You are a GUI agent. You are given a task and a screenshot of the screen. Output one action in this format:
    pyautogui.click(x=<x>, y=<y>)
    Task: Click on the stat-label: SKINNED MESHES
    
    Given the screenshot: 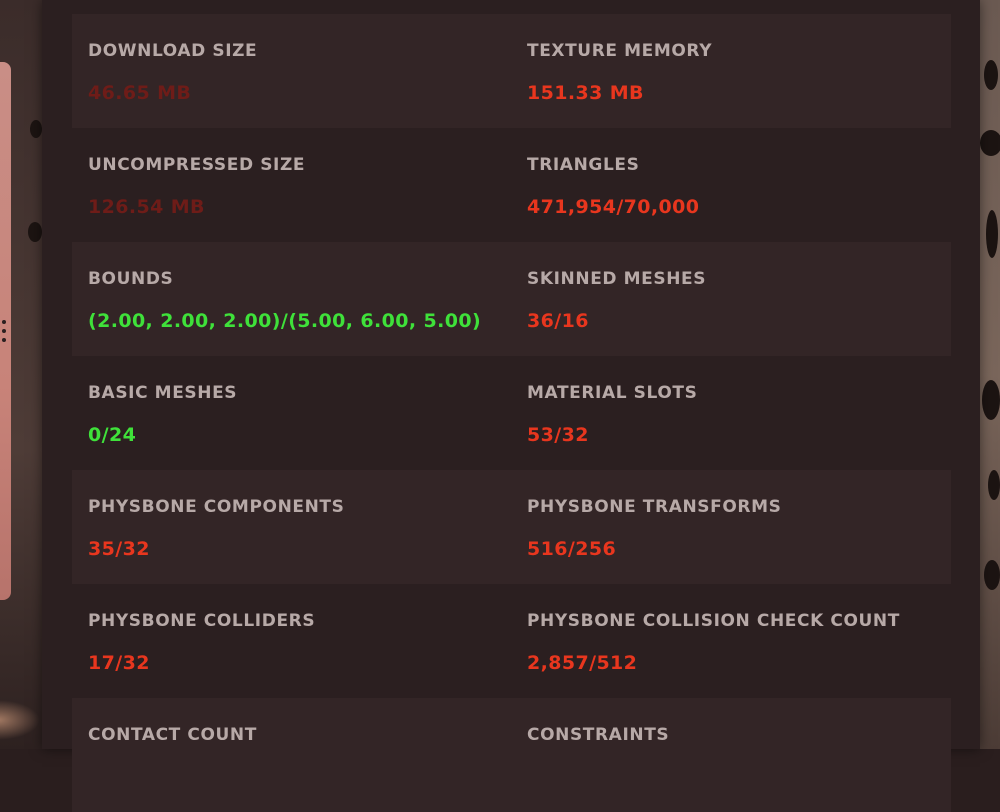 What is the action you would take?
    pyautogui.click(x=617, y=279)
    